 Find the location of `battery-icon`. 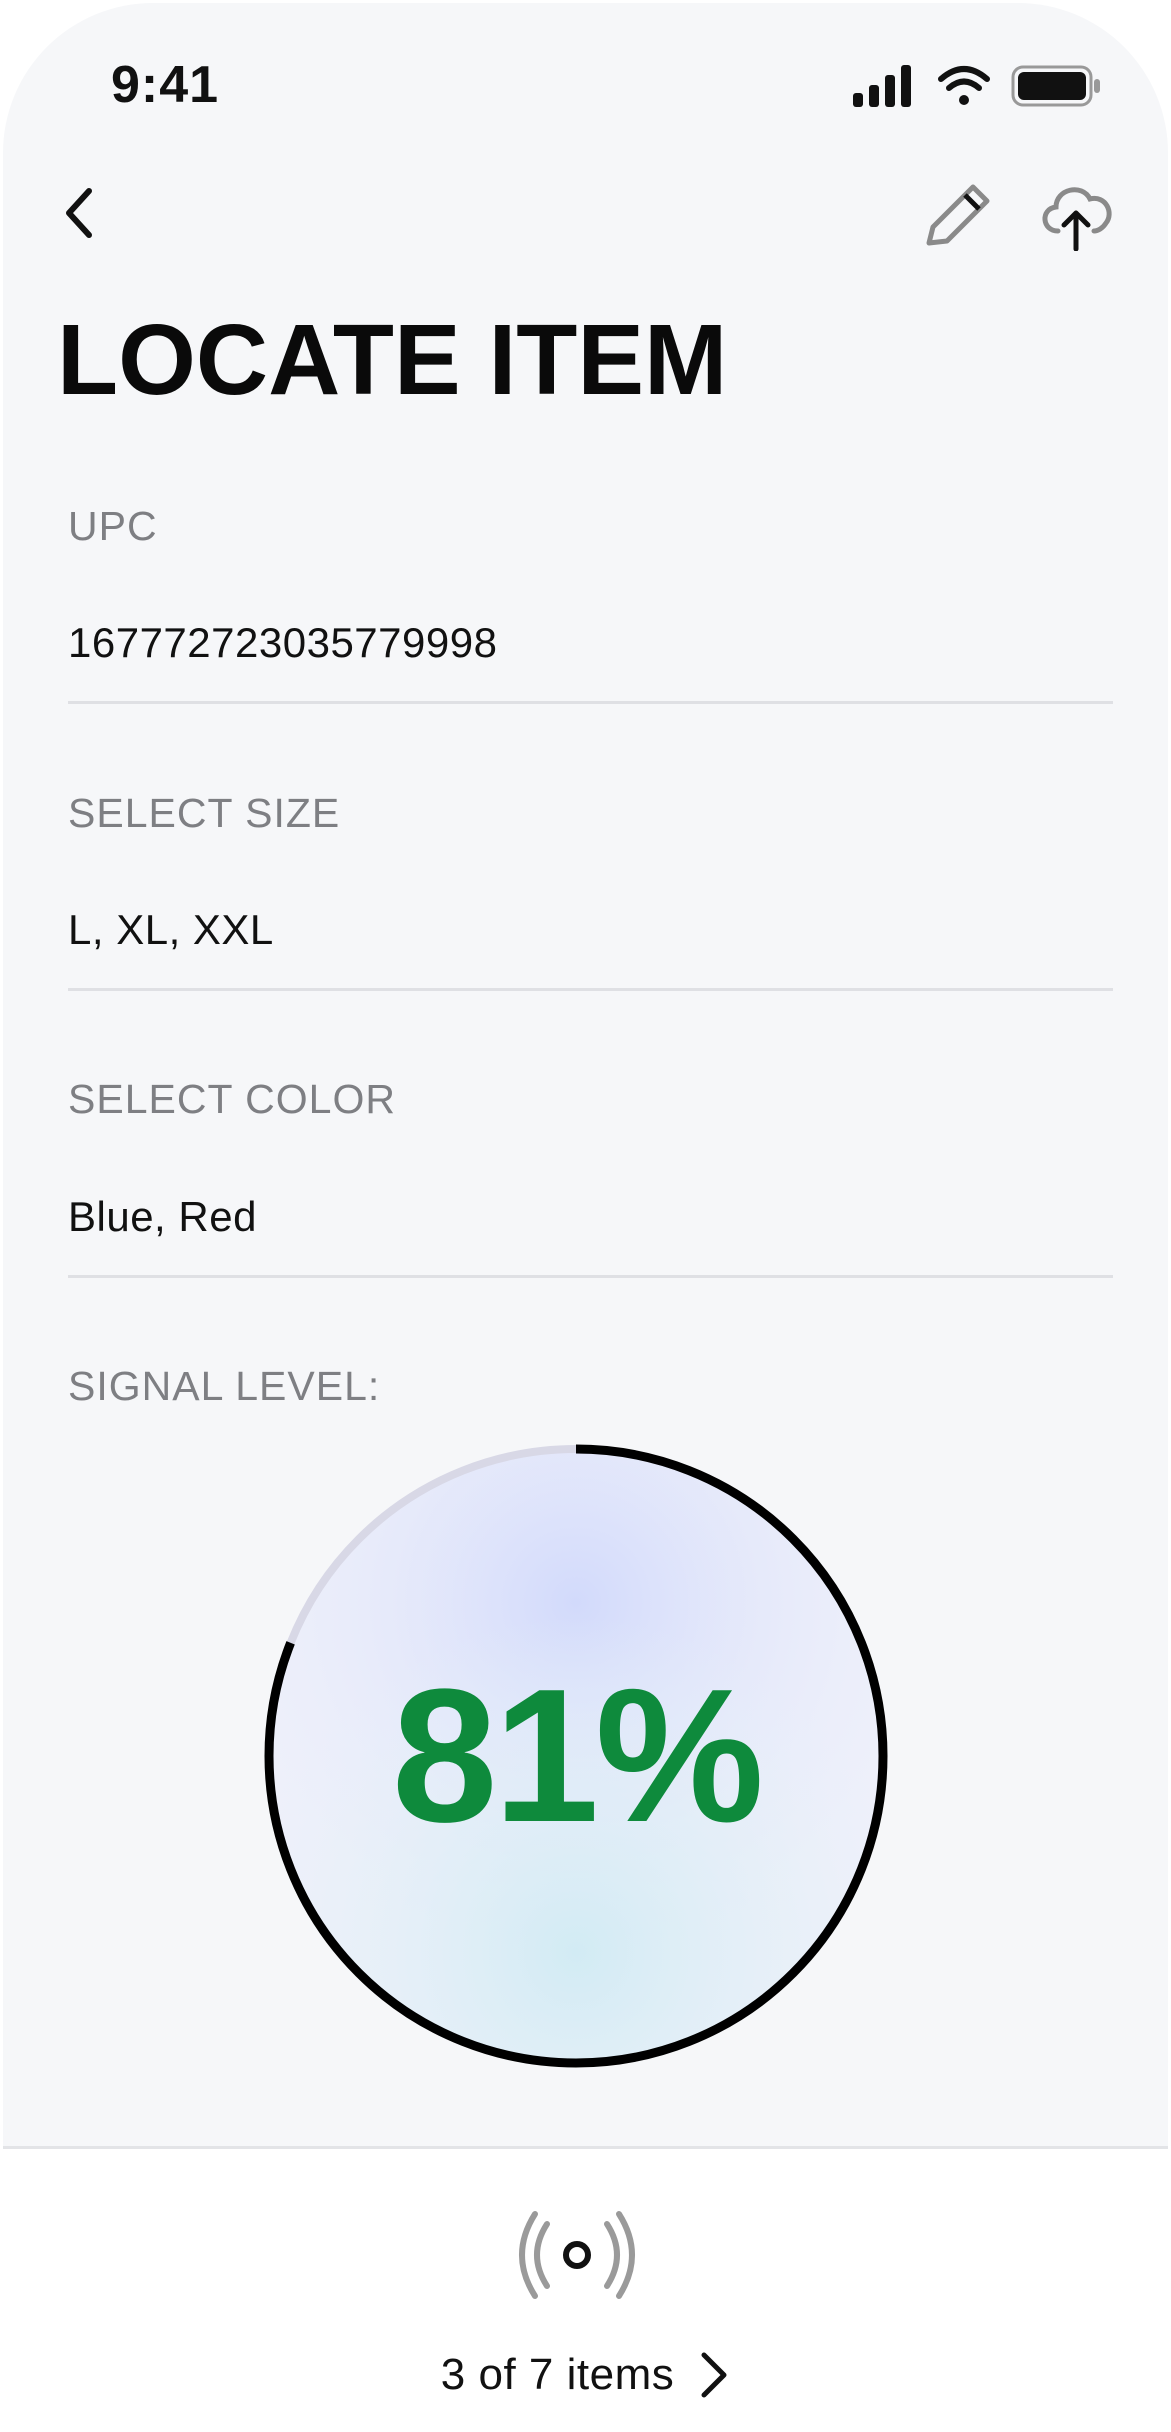

battery-icon is located at coordinates (1055, 86).